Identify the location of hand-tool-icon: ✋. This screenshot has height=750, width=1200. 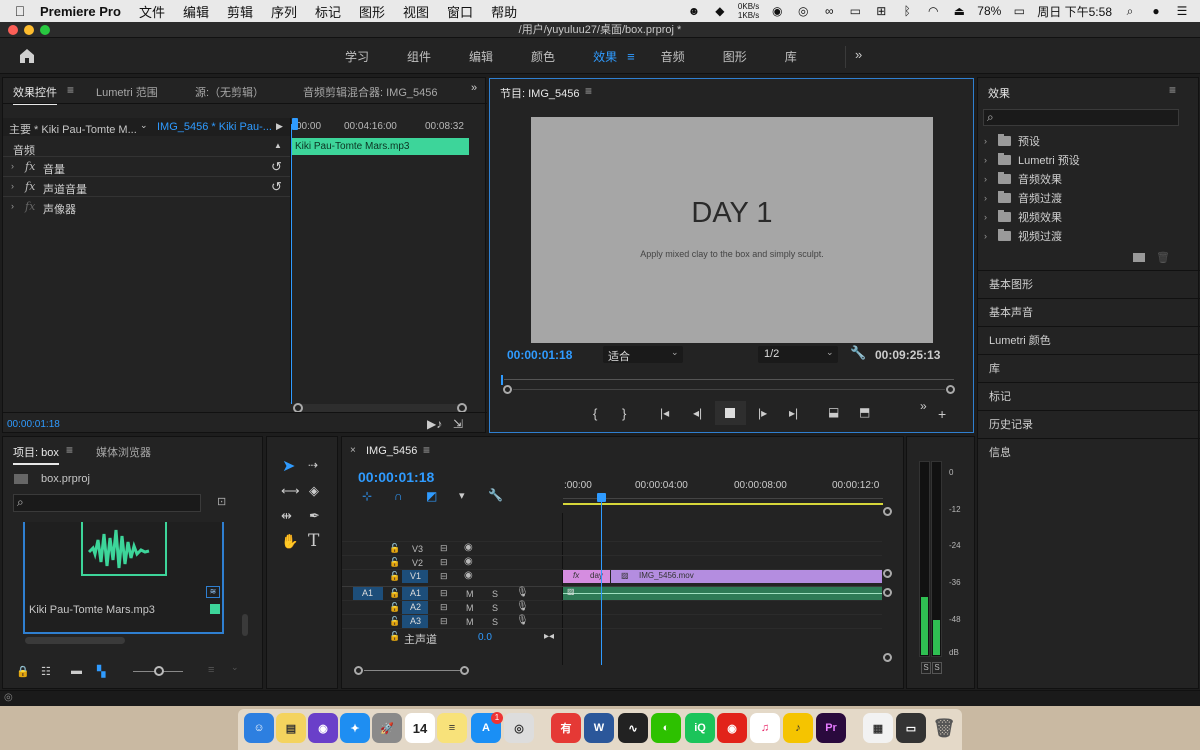
(289, 541).